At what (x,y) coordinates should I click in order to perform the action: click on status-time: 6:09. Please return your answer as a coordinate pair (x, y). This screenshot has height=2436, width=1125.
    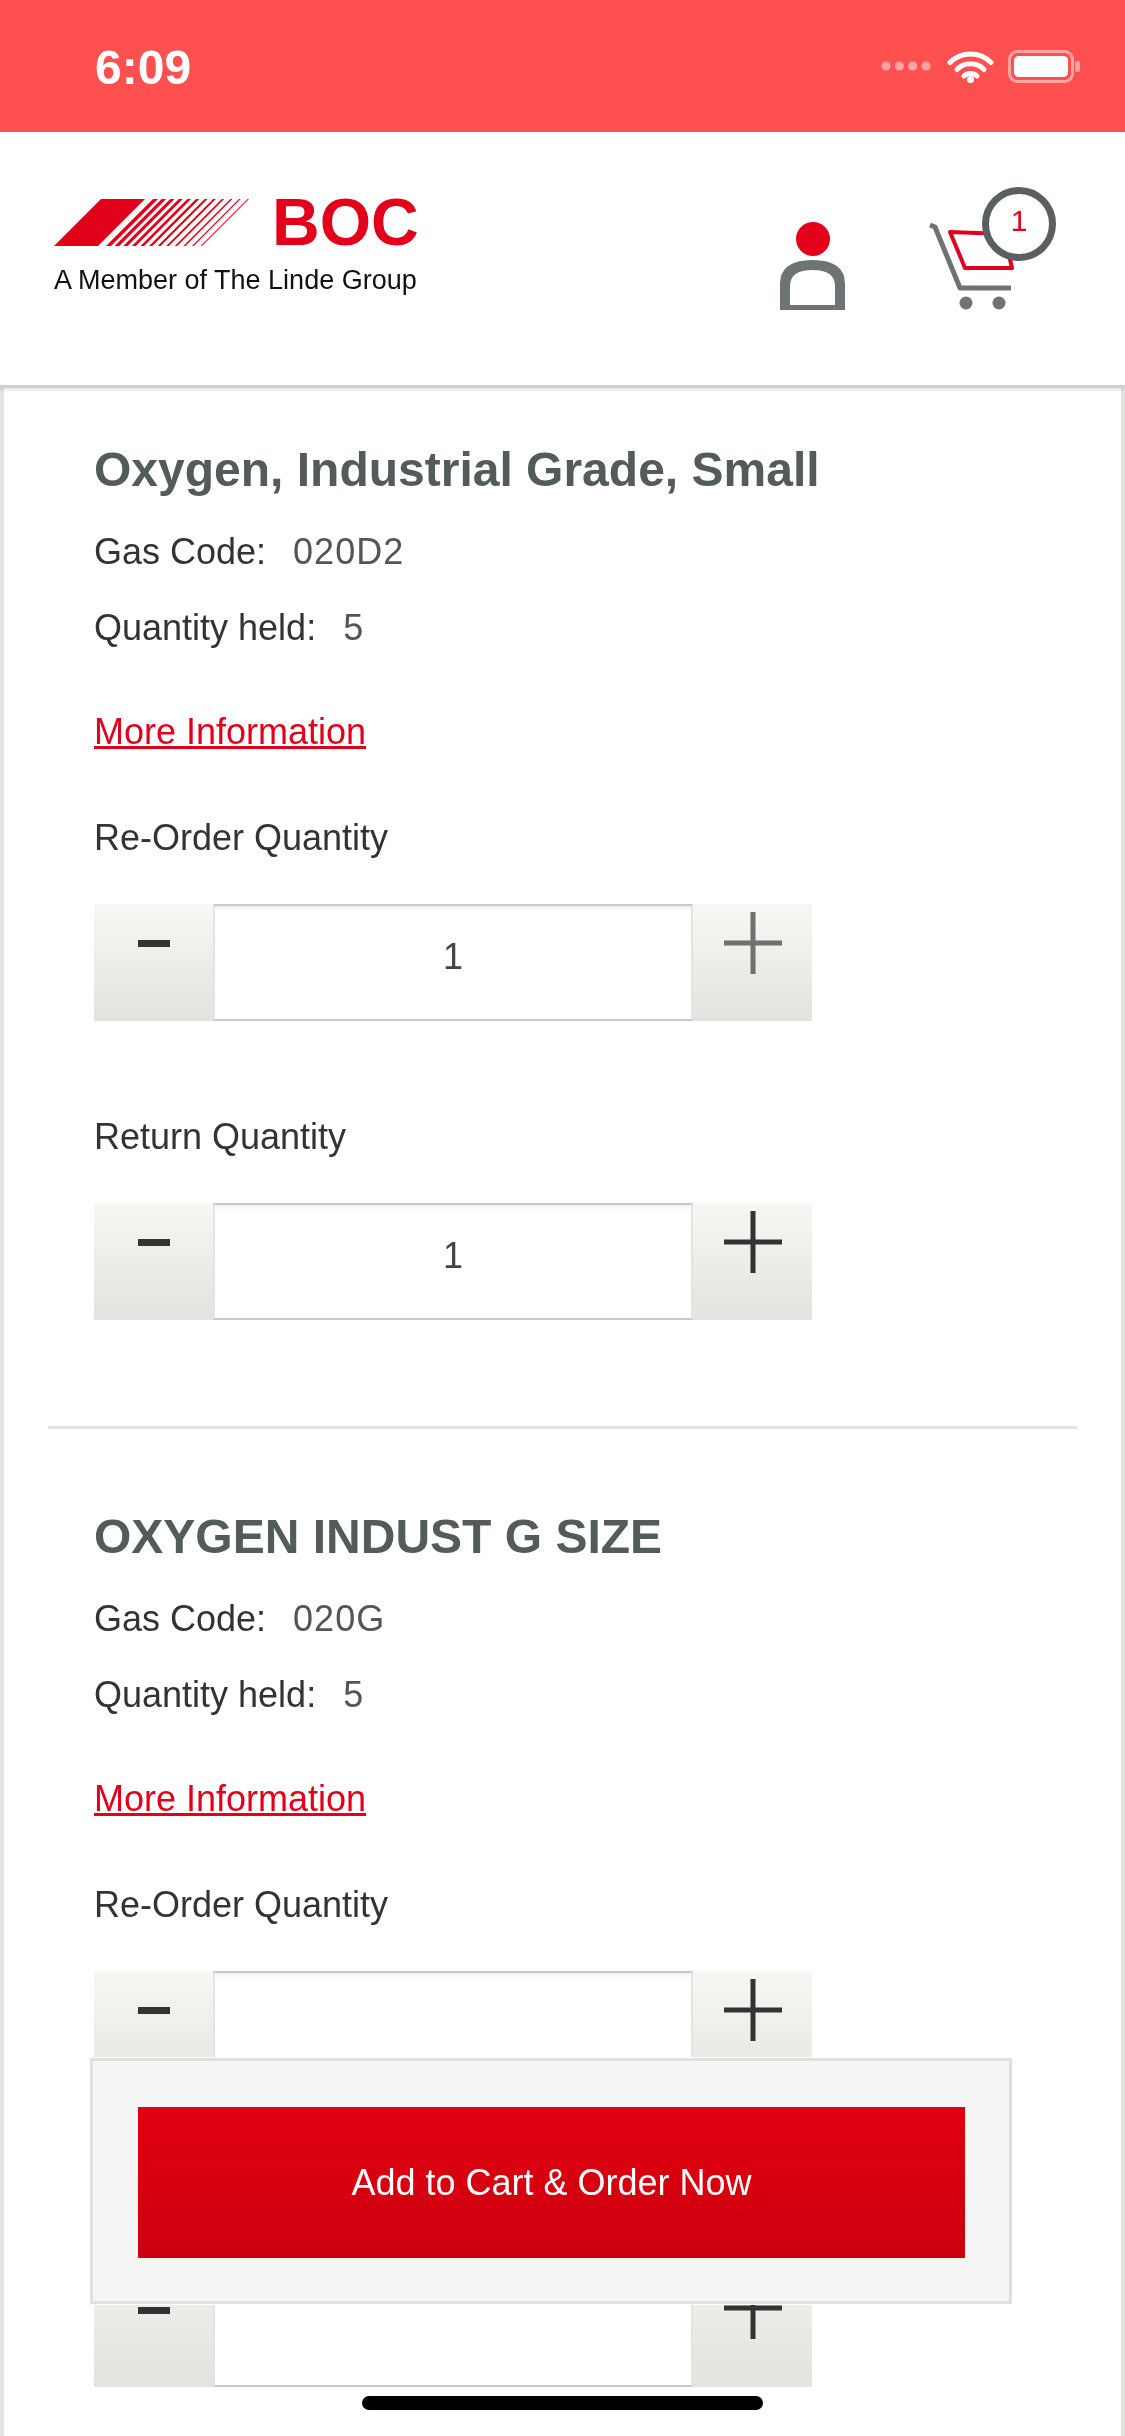
    Looking at the image, I should click on (143, 68).